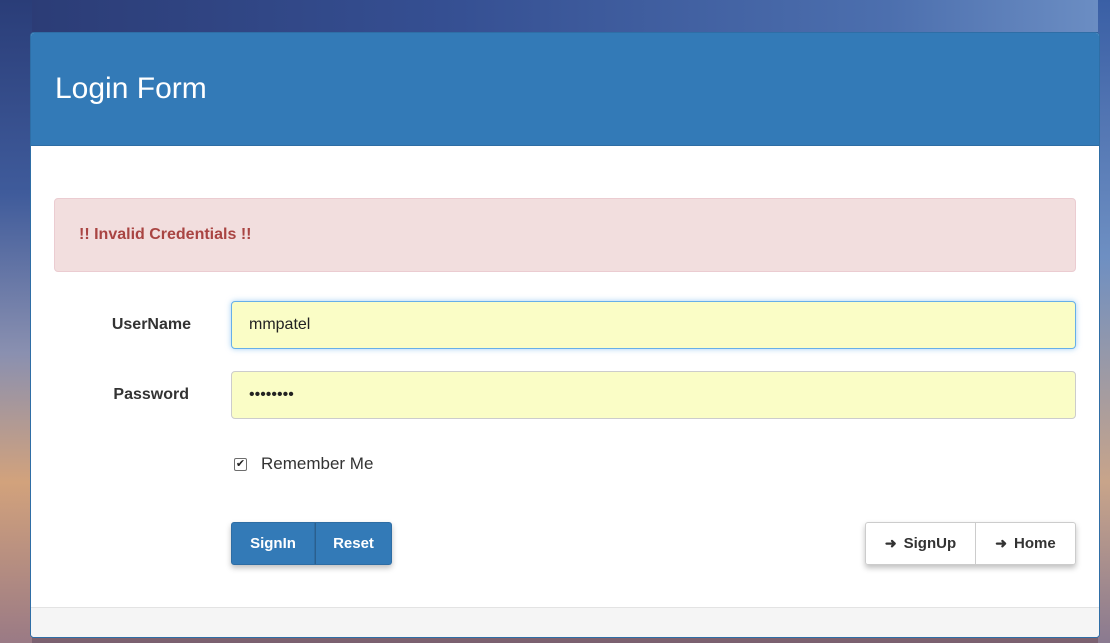 The image size is (1110, 643). Describe the element at coordinates (240, 464) in the screenshot. I see `remember-me-checkbox: ✔` at that location.